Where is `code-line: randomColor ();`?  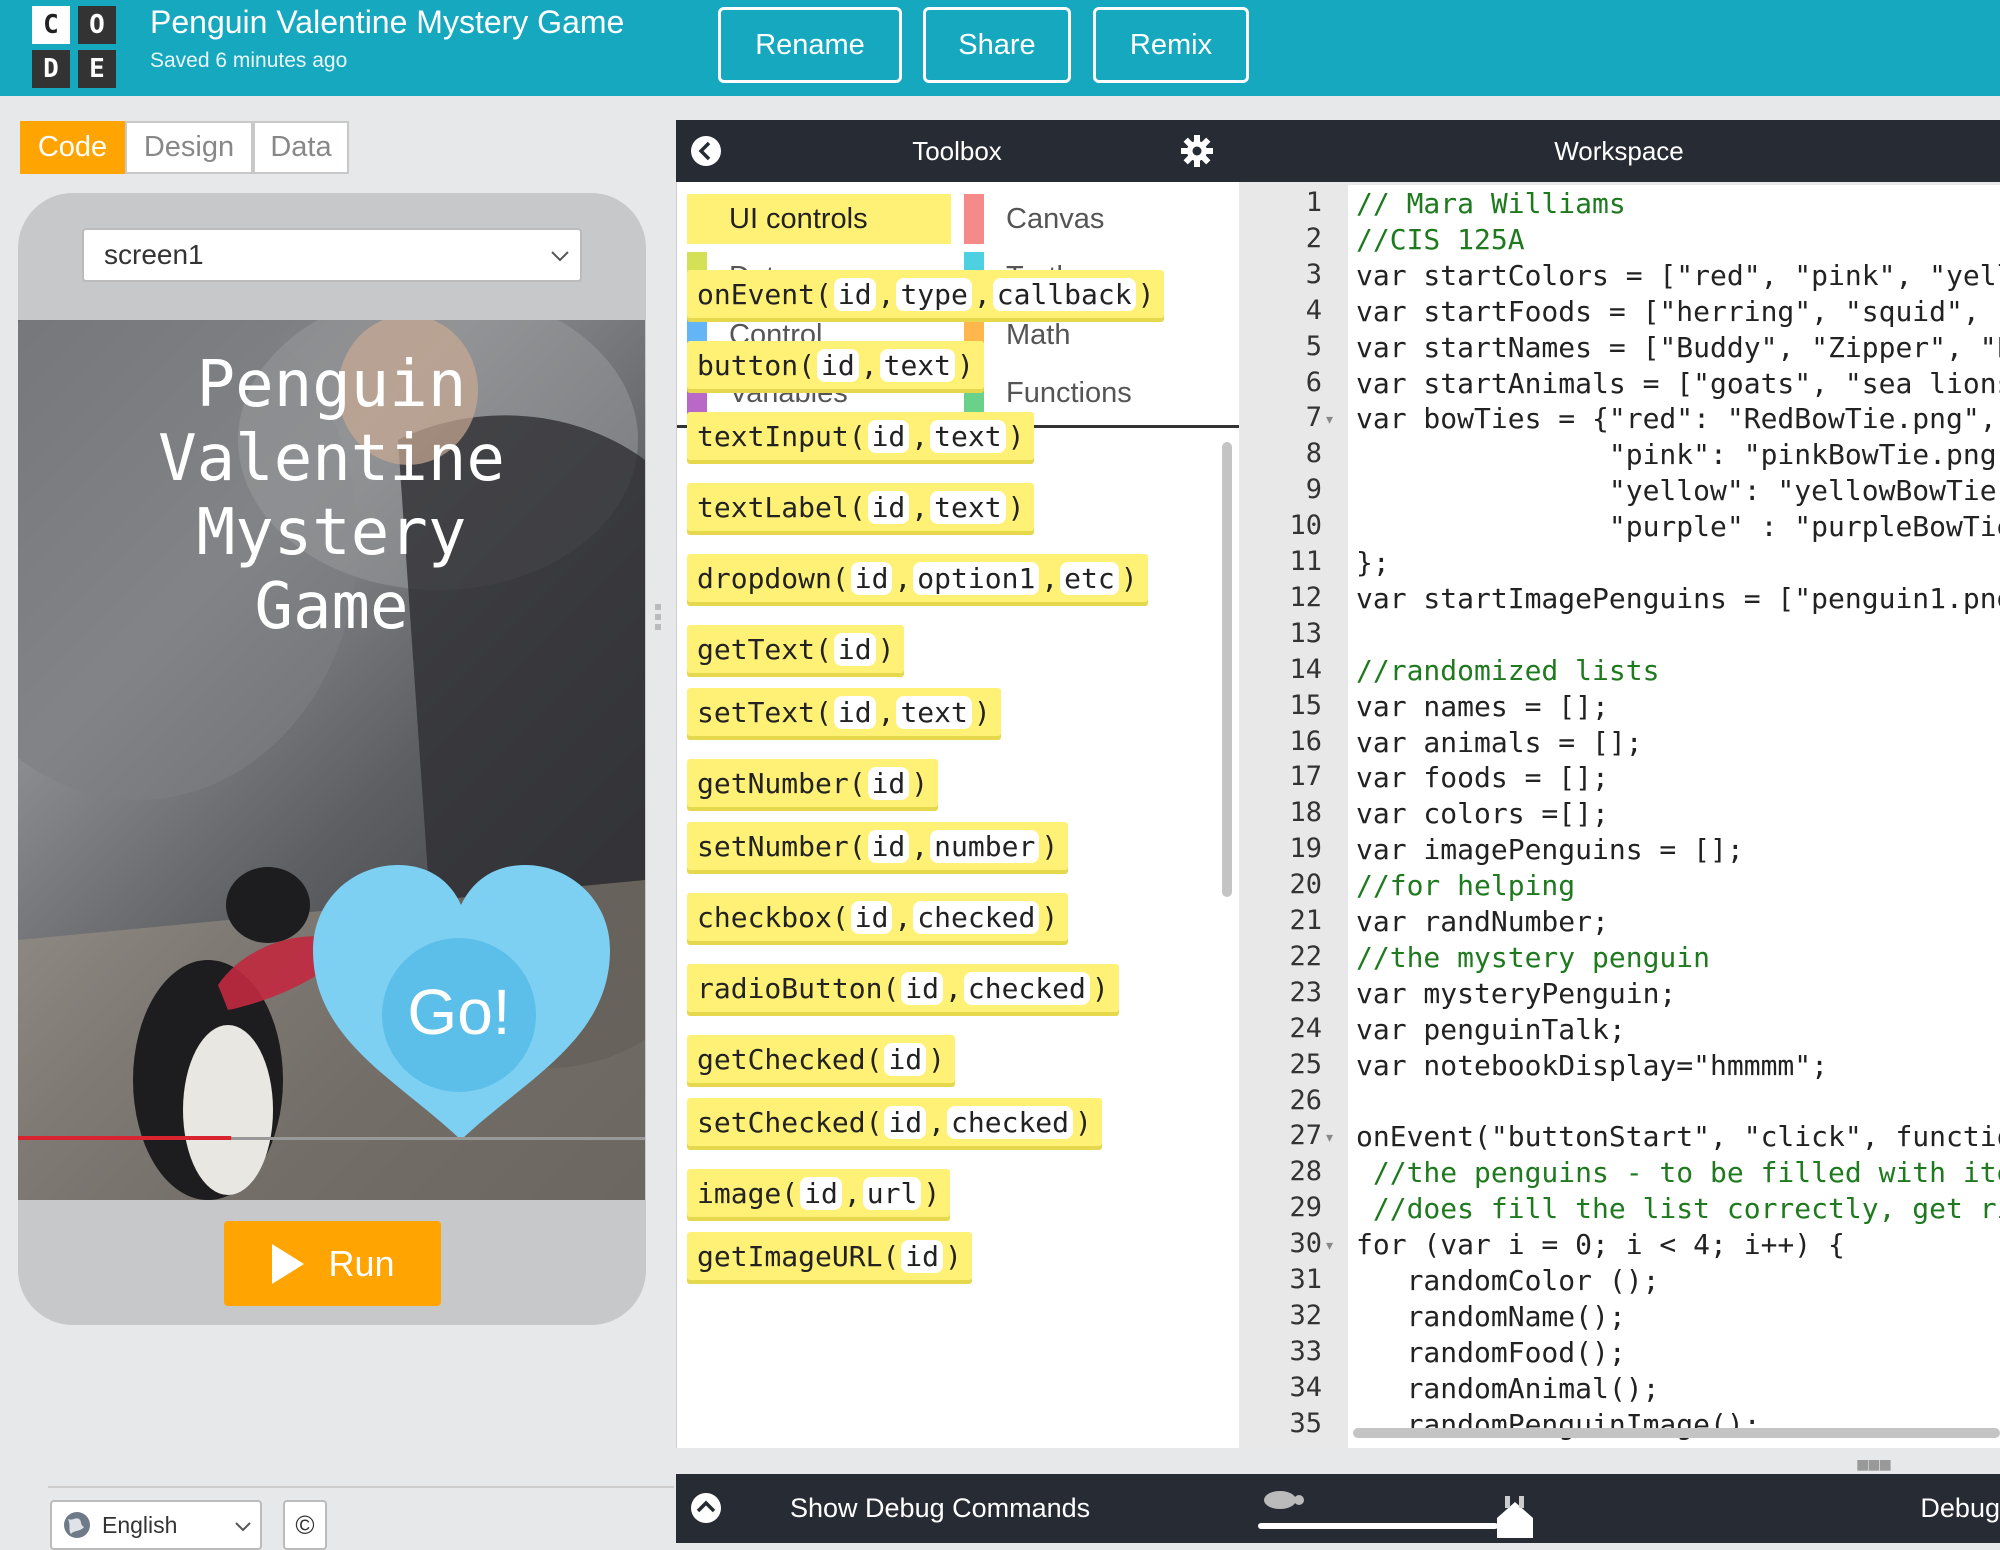 code-line: randomColor (); is located at coordinates (1508, 1280).